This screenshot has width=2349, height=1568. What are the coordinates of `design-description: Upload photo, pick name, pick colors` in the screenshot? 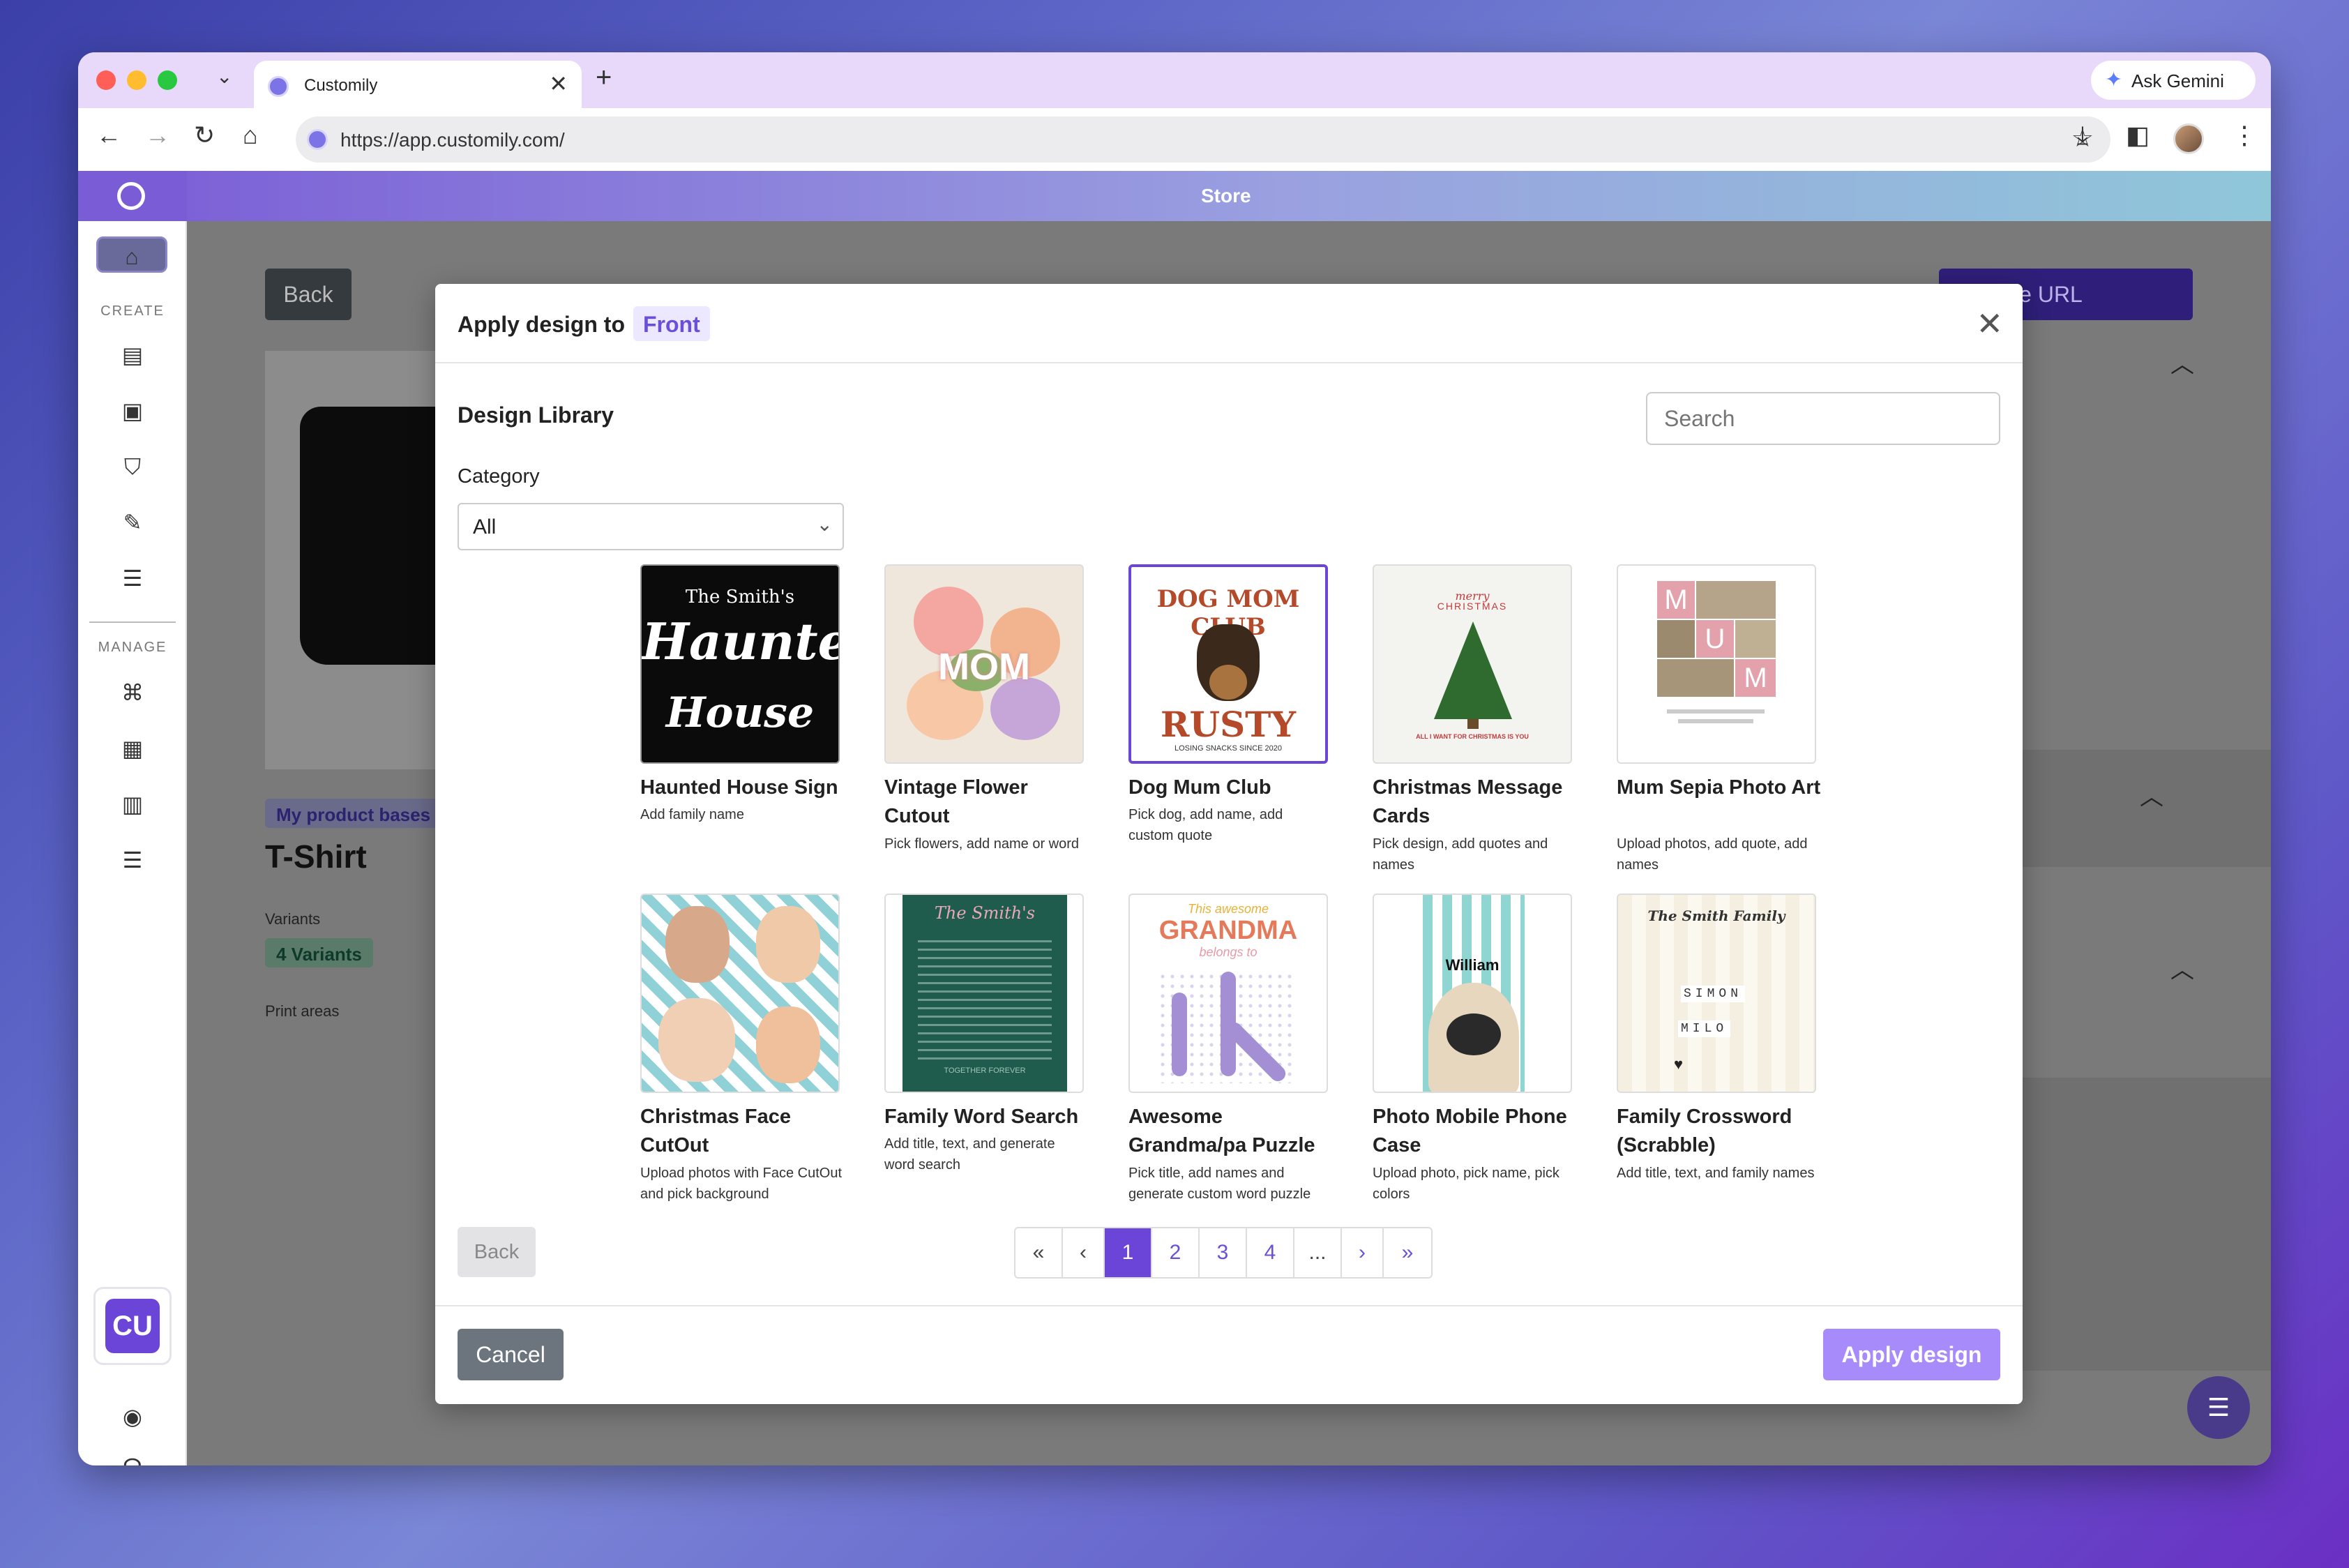 It's located at (1466, 1184).